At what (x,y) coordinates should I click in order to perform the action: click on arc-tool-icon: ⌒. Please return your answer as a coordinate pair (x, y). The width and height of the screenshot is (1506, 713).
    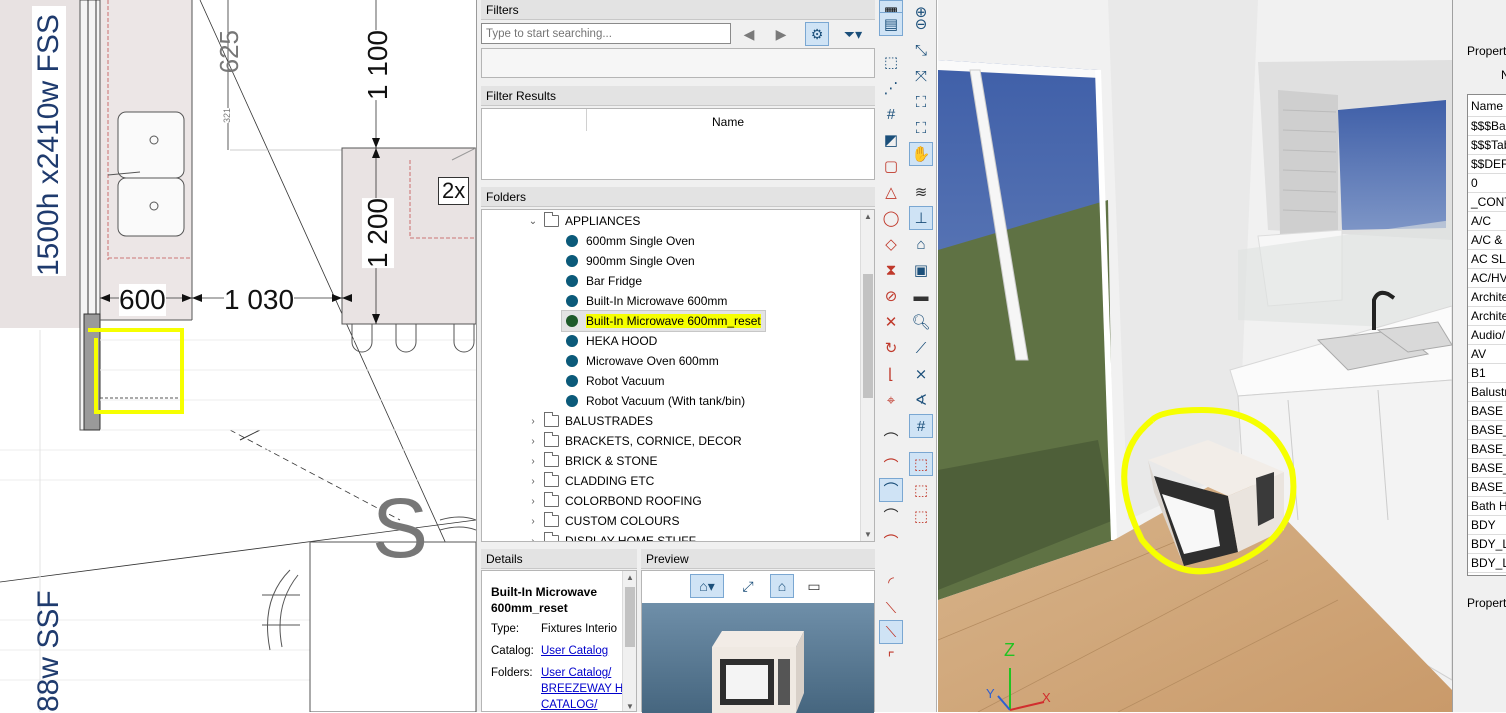
    Looking at the image, I should click on (891, 440).